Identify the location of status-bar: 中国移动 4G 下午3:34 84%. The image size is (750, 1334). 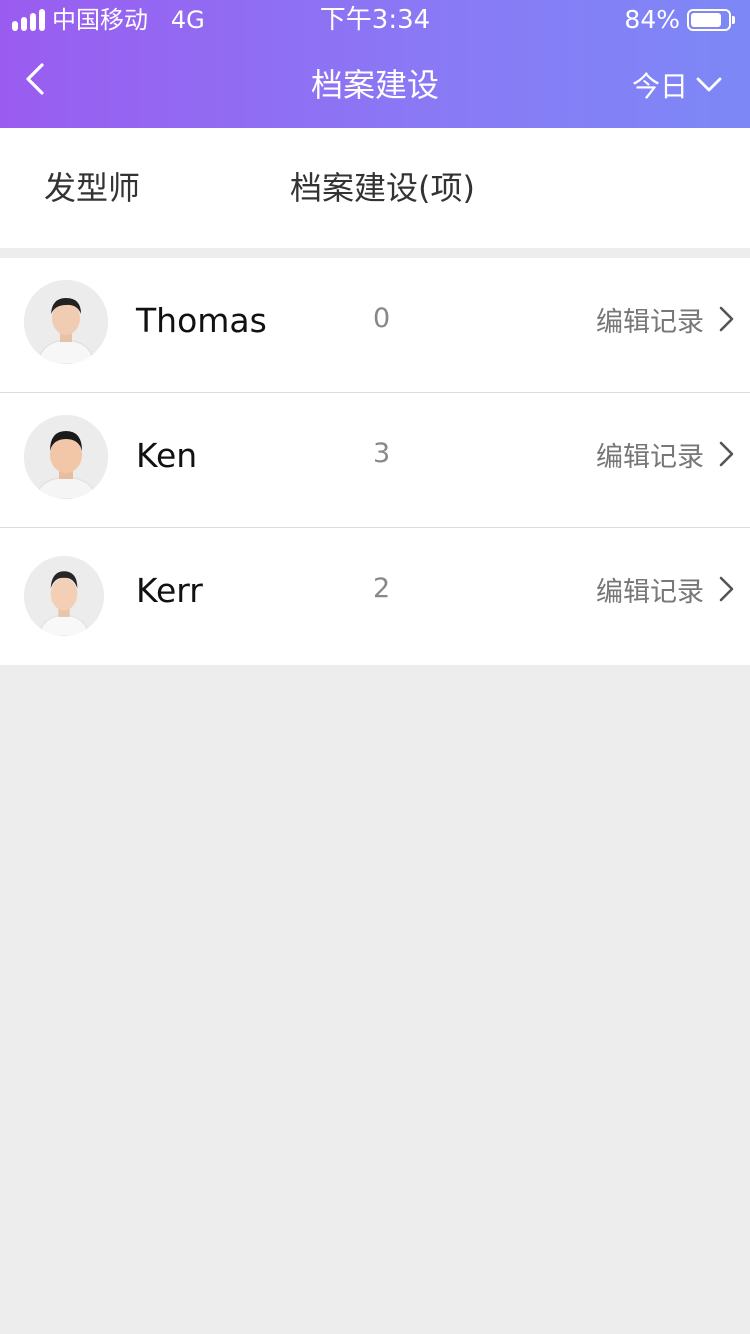
(375, 20).